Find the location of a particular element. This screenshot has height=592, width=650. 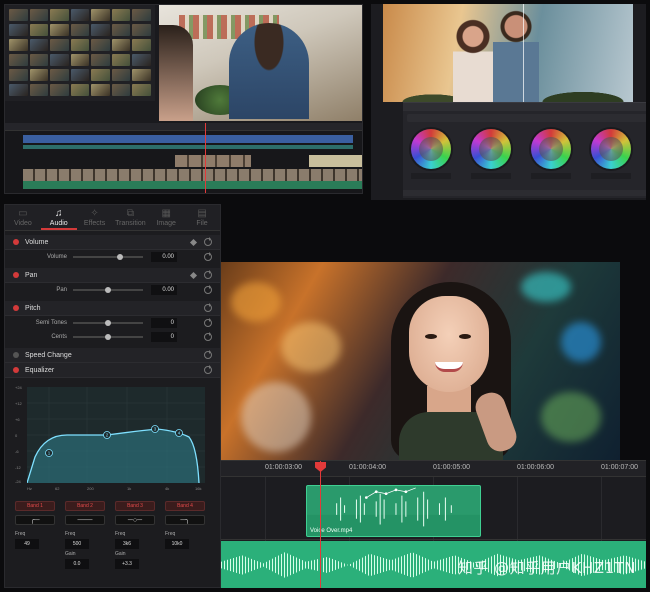

speed-change-enable-toggle is located at coordinates (16, 355).